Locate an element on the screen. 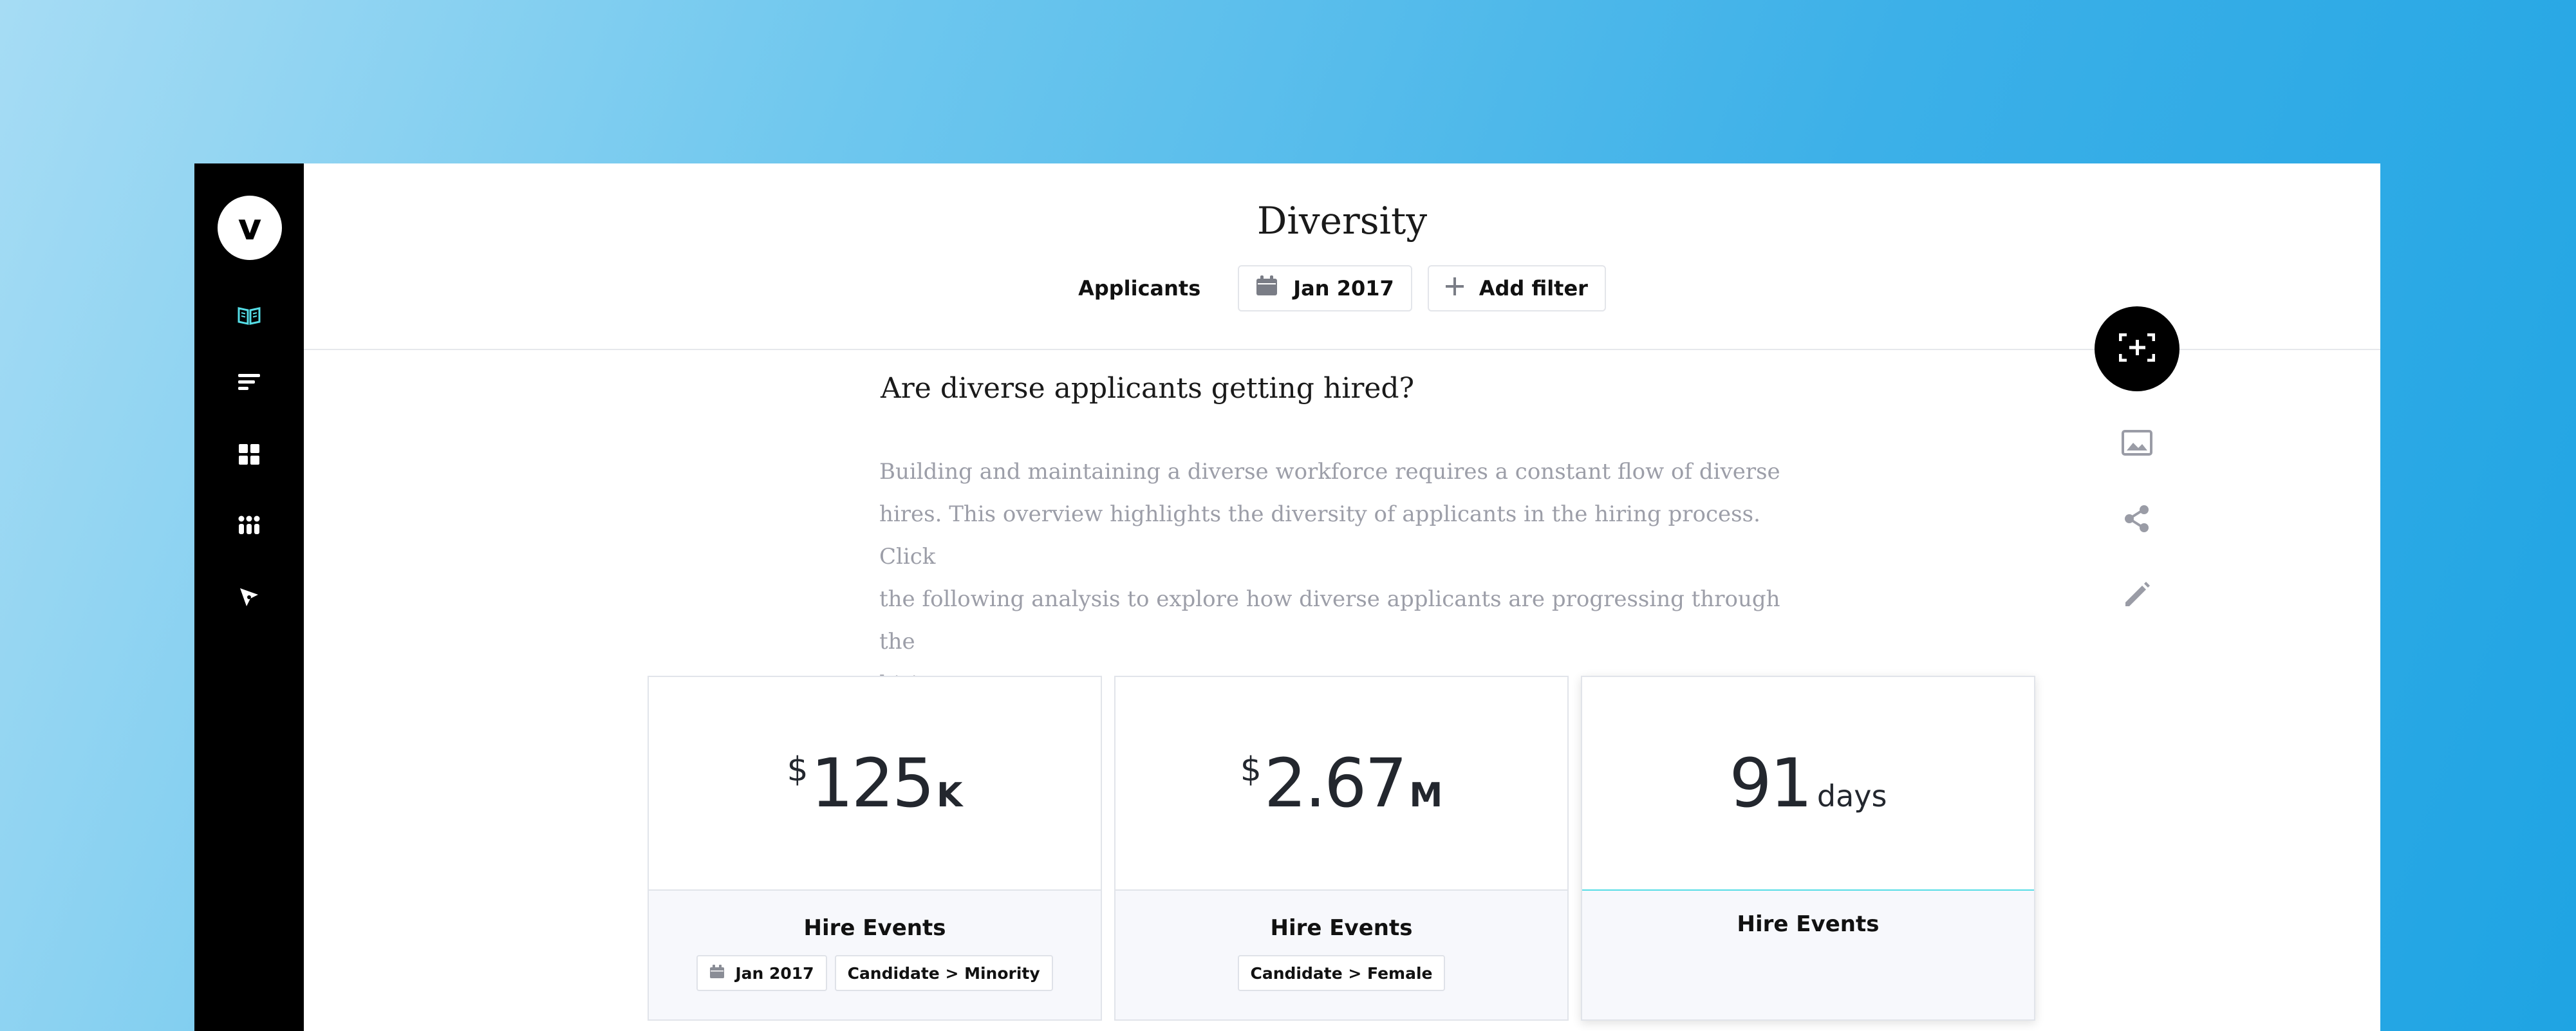  image-button is located at coordinates (2137, 444).